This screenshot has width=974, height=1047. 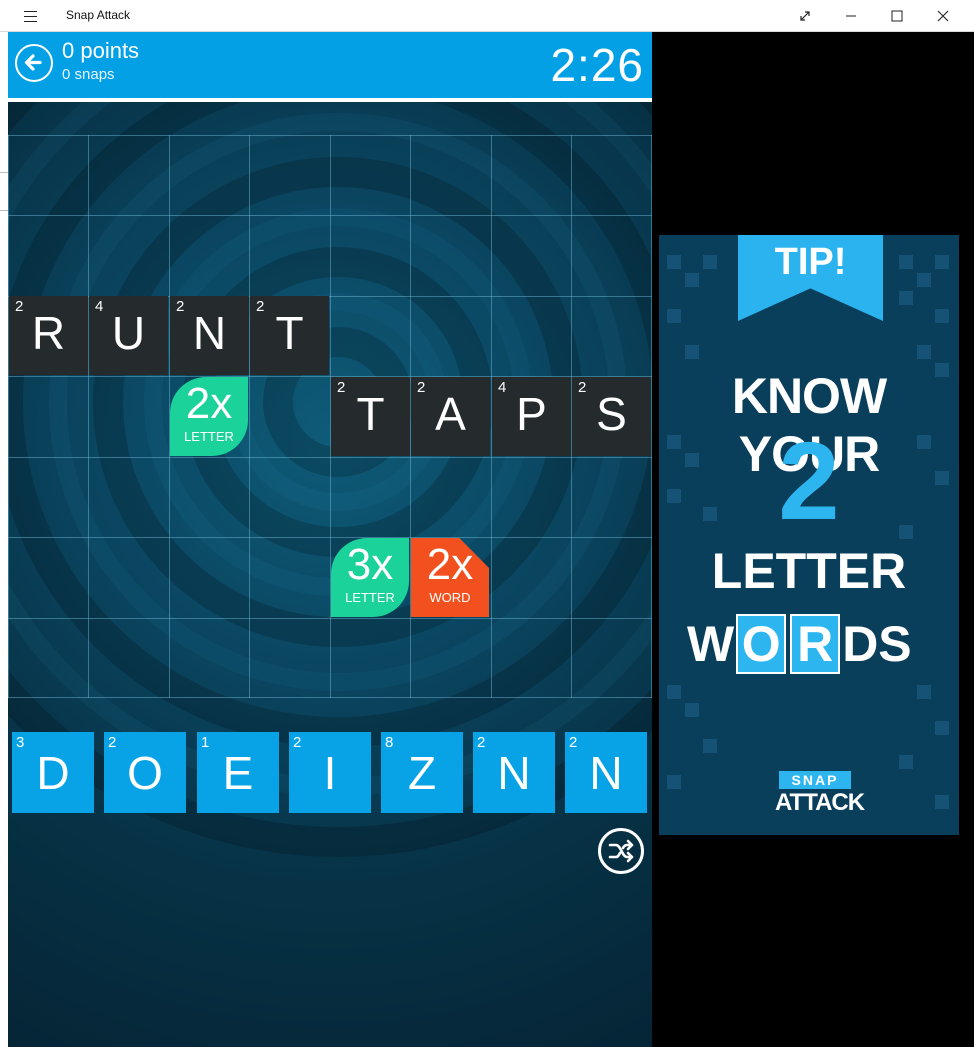 What do you see at coordinates (897, 16) in the screenshot?
I see `maximize-icon` at bounding box center [897, 16].